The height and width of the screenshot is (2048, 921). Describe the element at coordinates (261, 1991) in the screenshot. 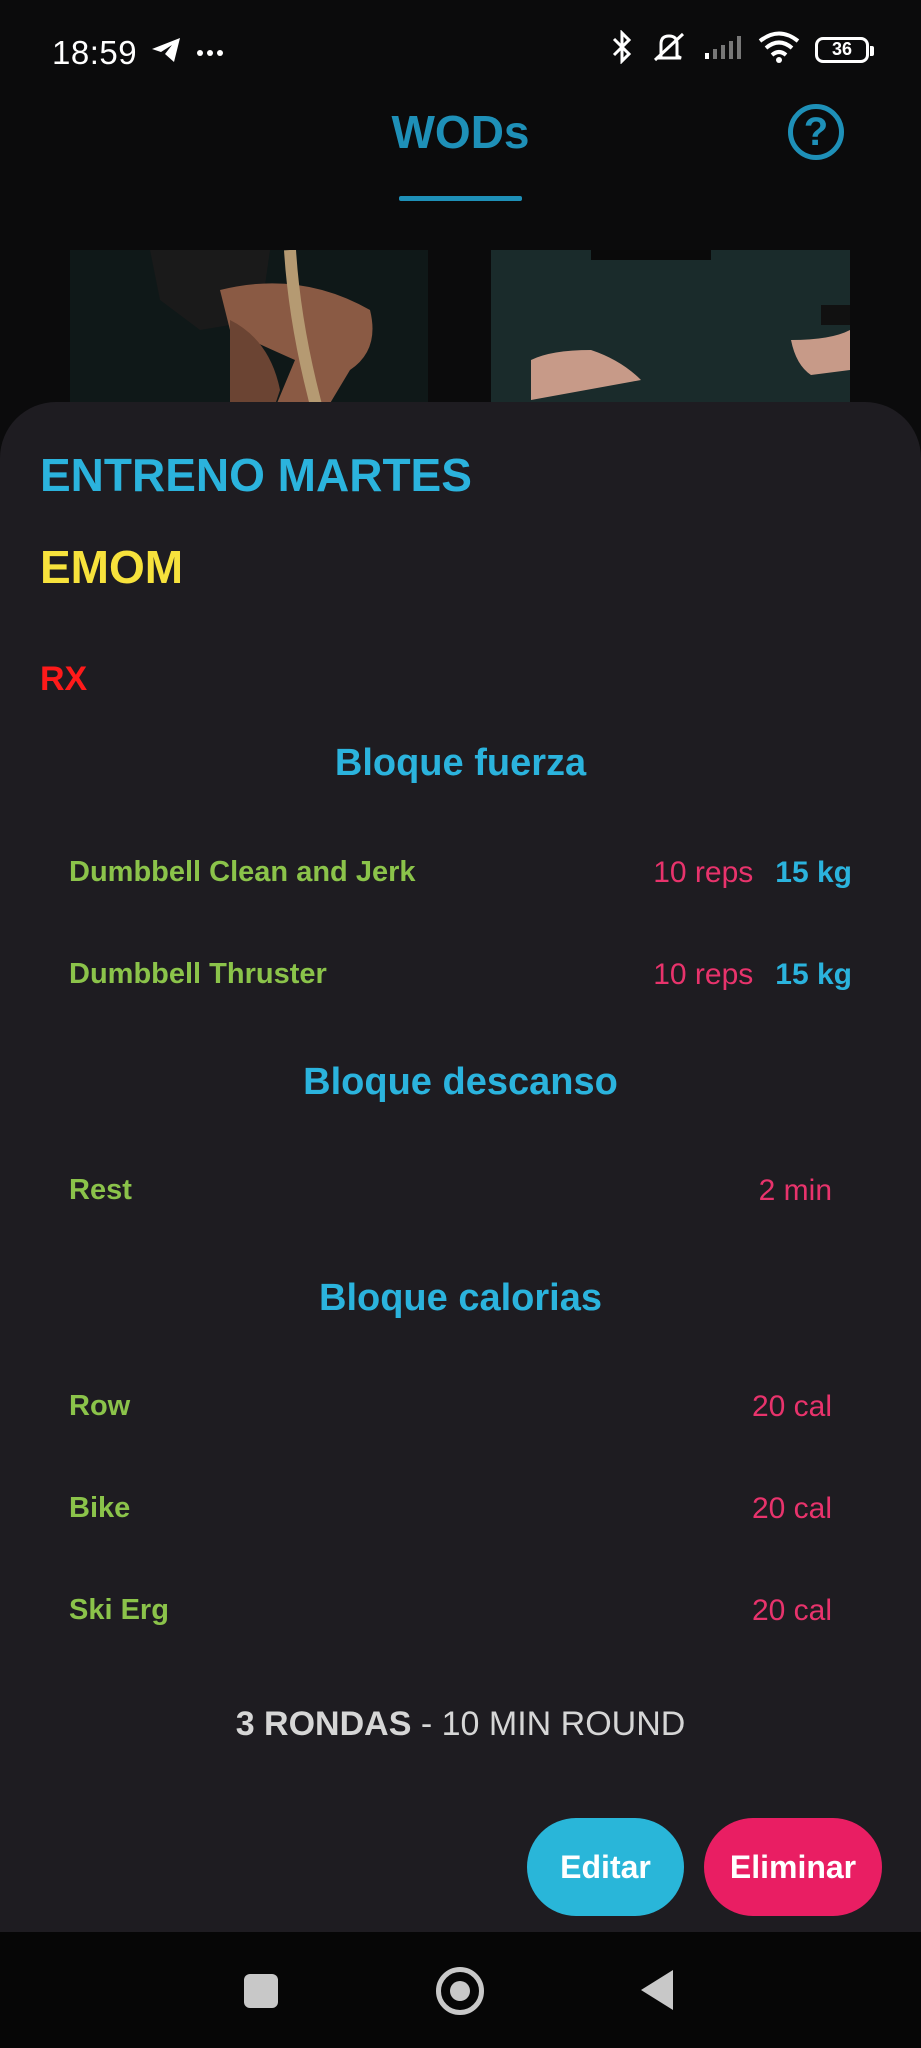

I see `recents-icon` at that location.